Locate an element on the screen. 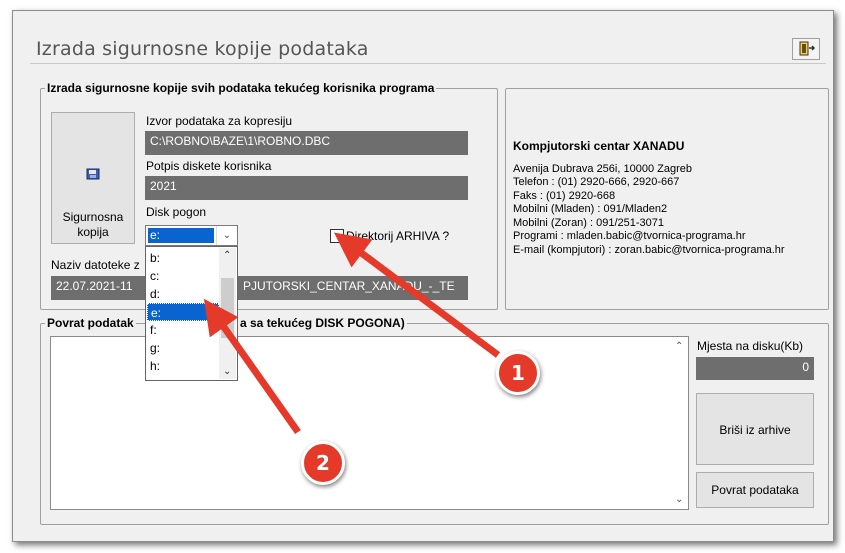 The image size is (845, 553). callout-2: 2 is located at coordinates (323, 463).